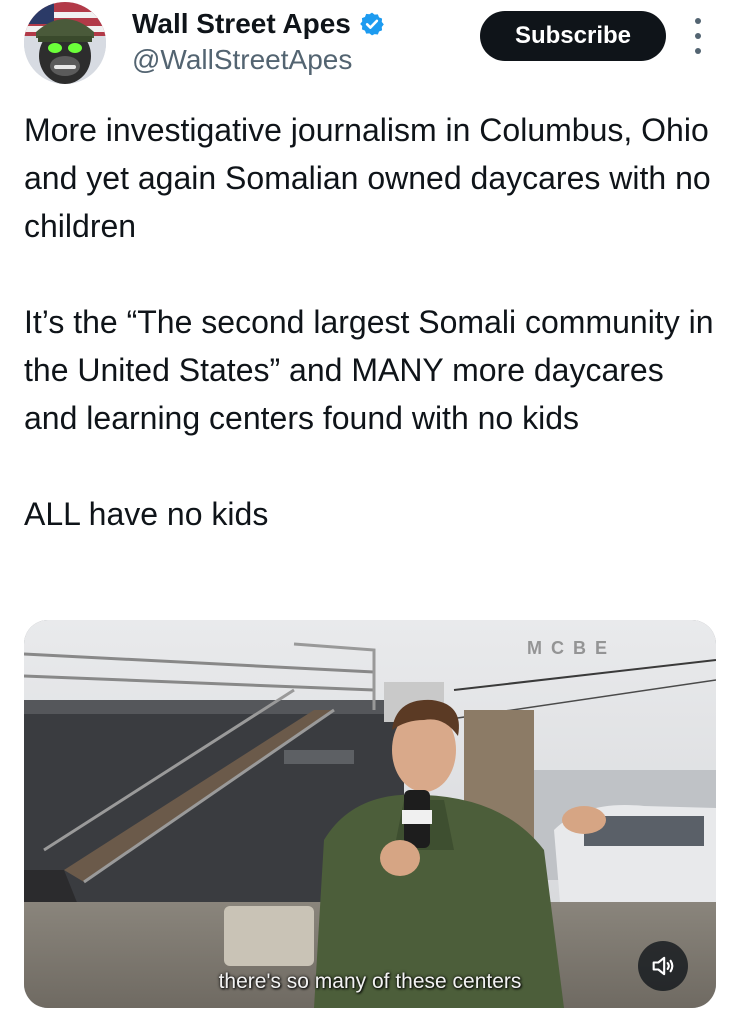  Describe the element at coordinates (372, 24) in the screenshot. I see `verified-badge-icon` at that location.